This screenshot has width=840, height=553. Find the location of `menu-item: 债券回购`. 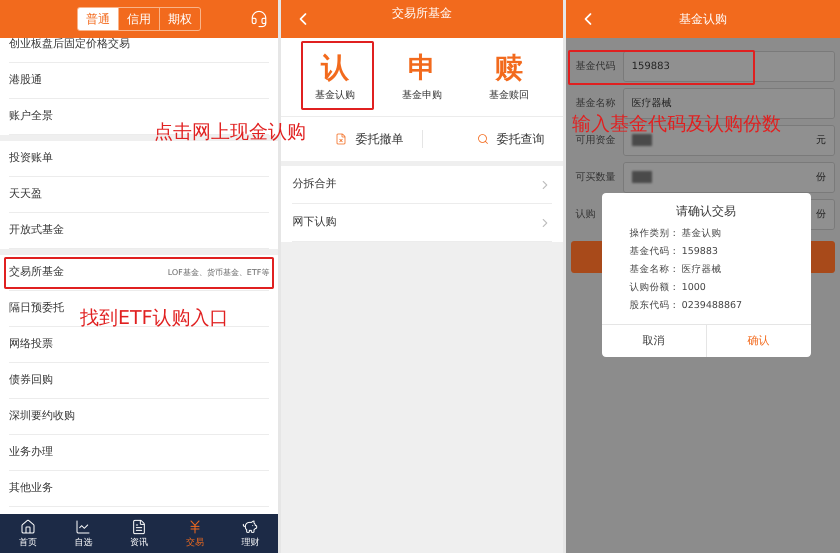

menu-item: 债券回购 is located at coordinates (31, 380).